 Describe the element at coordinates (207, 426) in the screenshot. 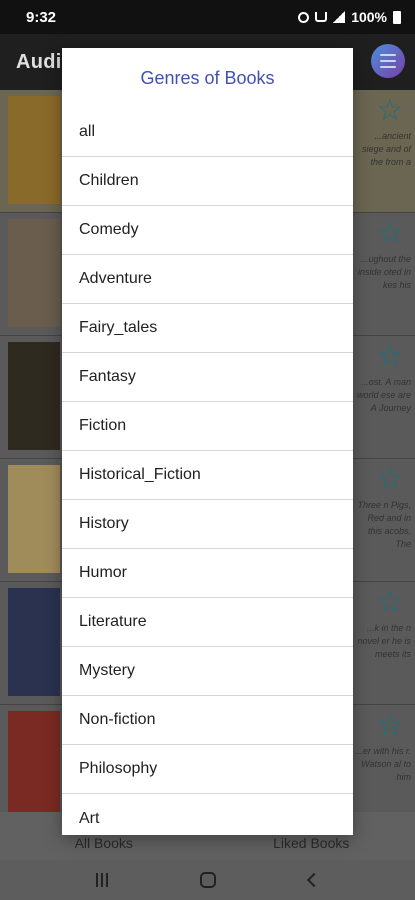

I see `genre-item: Fiction` at that location.